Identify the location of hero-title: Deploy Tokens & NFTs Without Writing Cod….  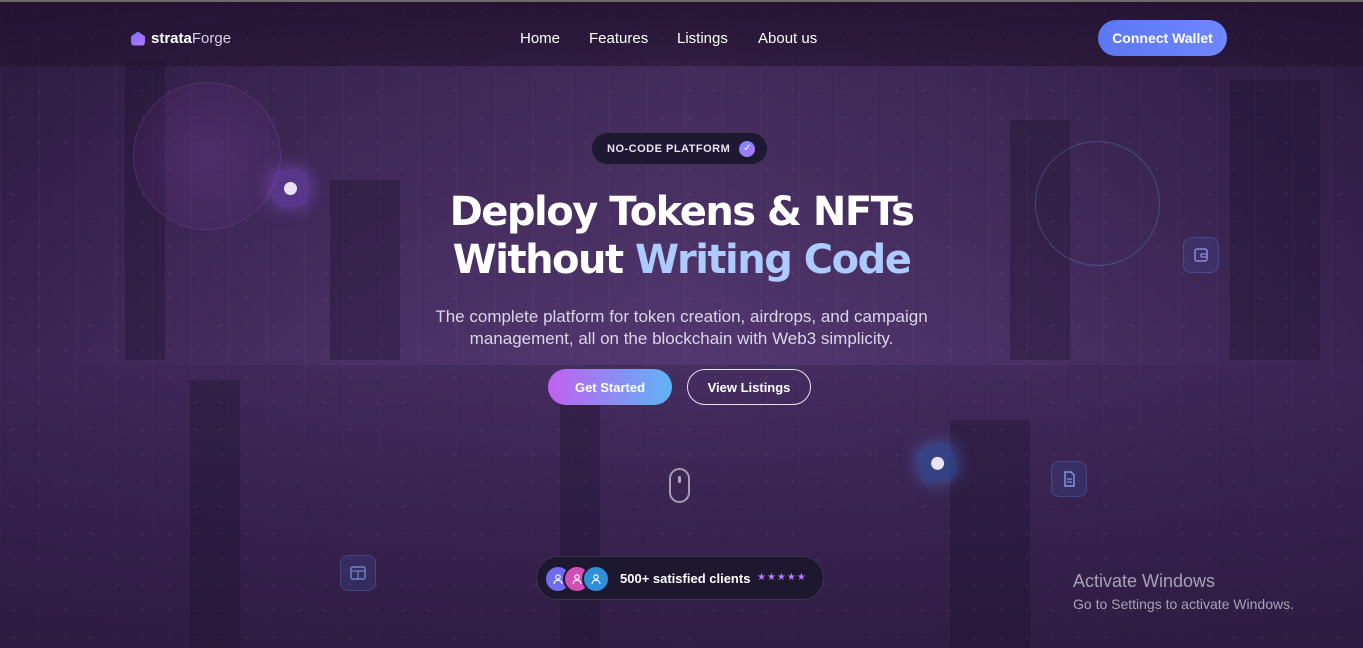
(681, 236).